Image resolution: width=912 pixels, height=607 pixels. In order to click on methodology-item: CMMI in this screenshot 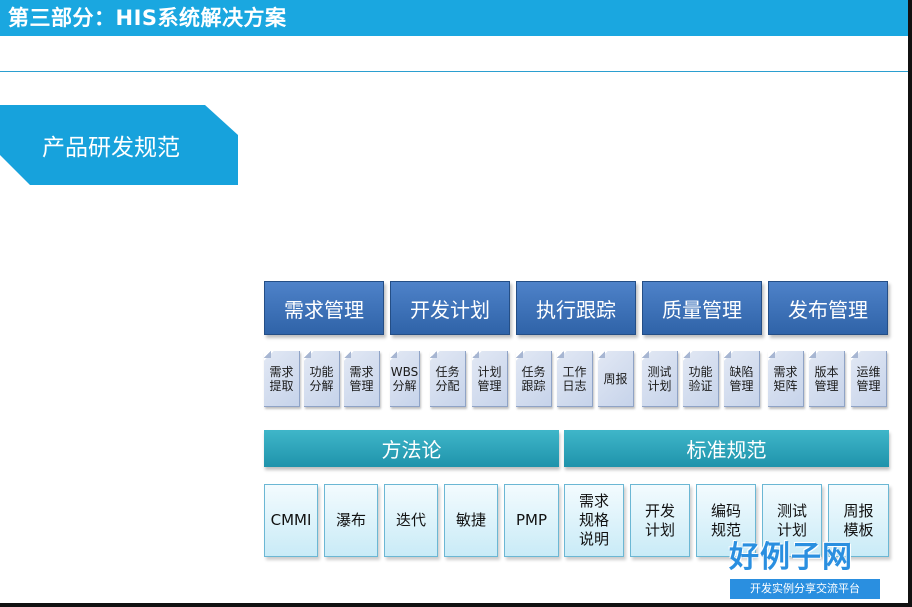, I will do `click(291, 520)`.